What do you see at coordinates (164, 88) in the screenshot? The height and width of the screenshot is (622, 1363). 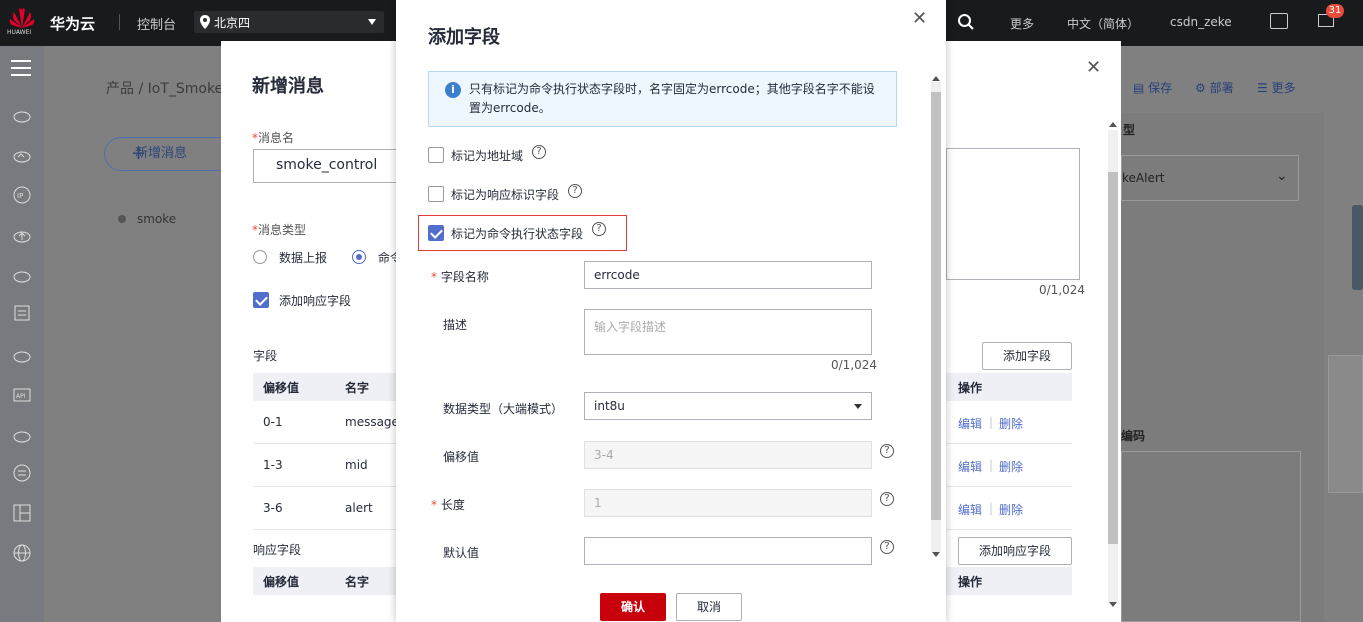 I see `breadcrumb: 产品 / IoT_Smoke` at bounding box center [164, 88].